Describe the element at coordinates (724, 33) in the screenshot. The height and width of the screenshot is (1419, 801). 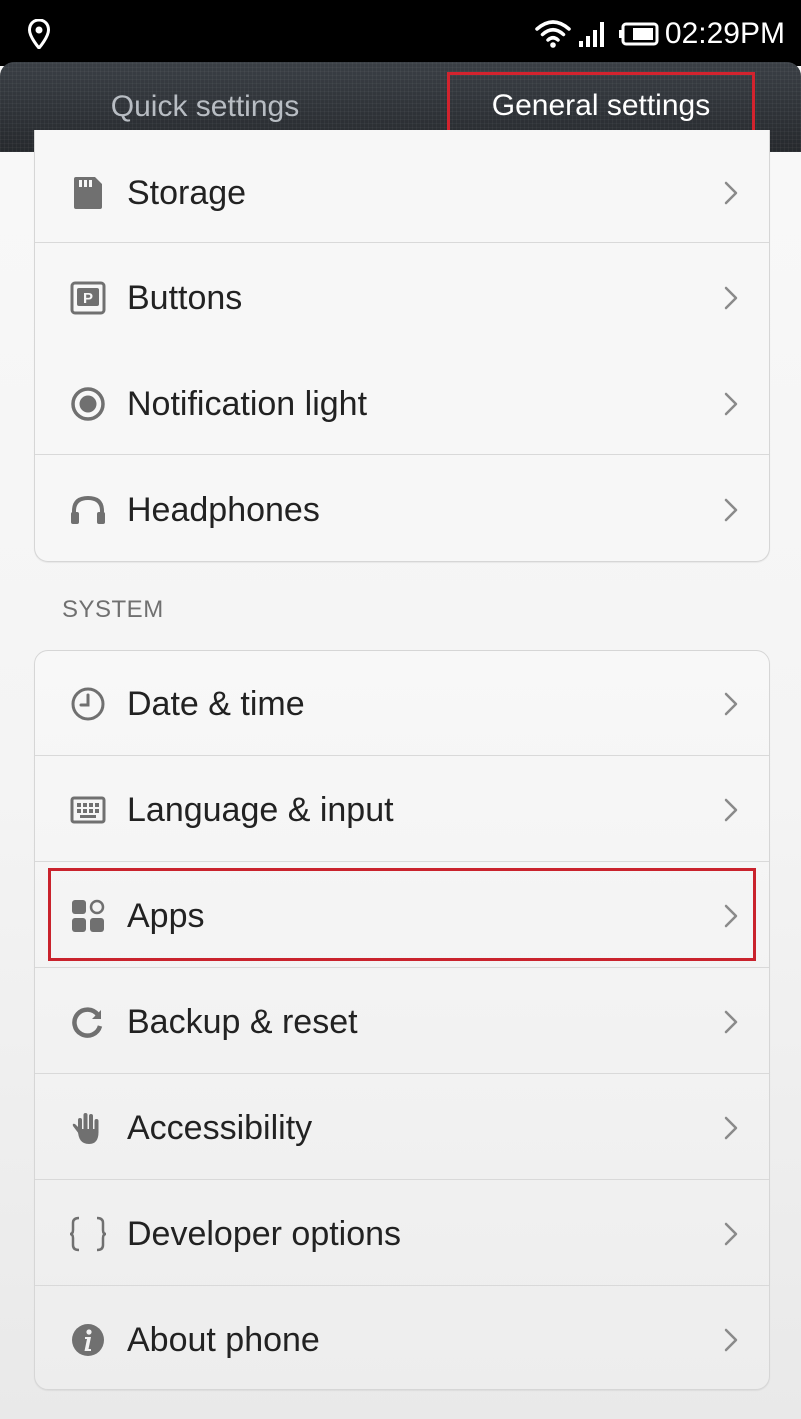
I see `status-time: 02:29PM` at that location.